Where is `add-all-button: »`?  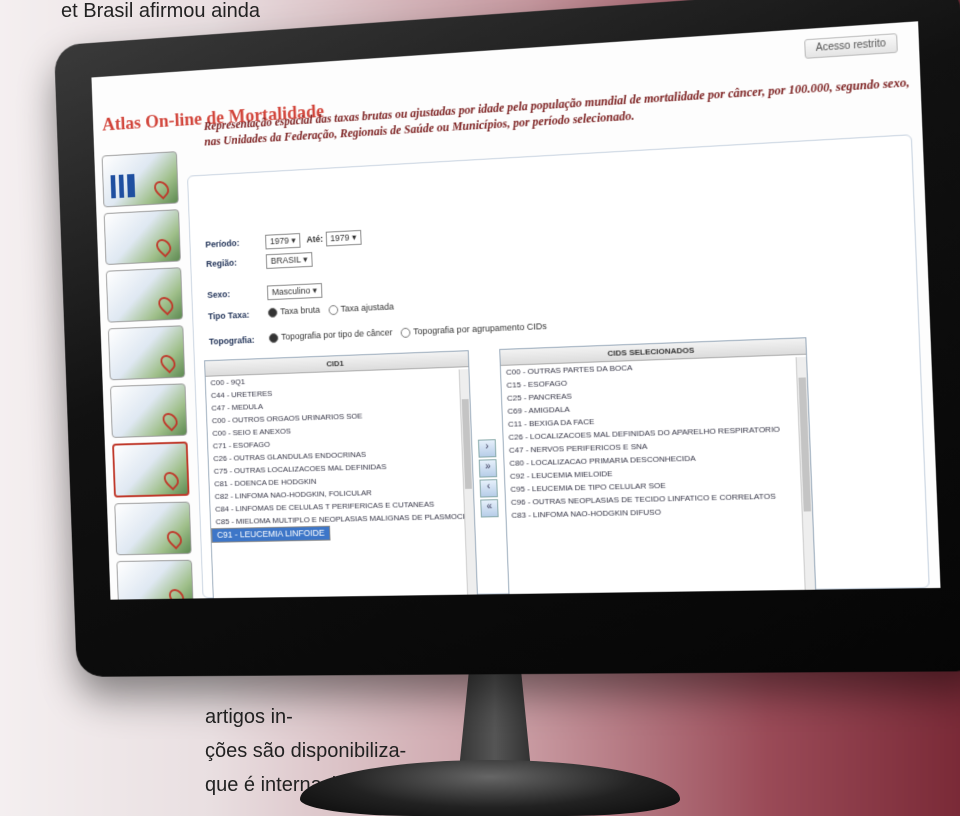
add-all-button: » is located at coordinates (488, 468).